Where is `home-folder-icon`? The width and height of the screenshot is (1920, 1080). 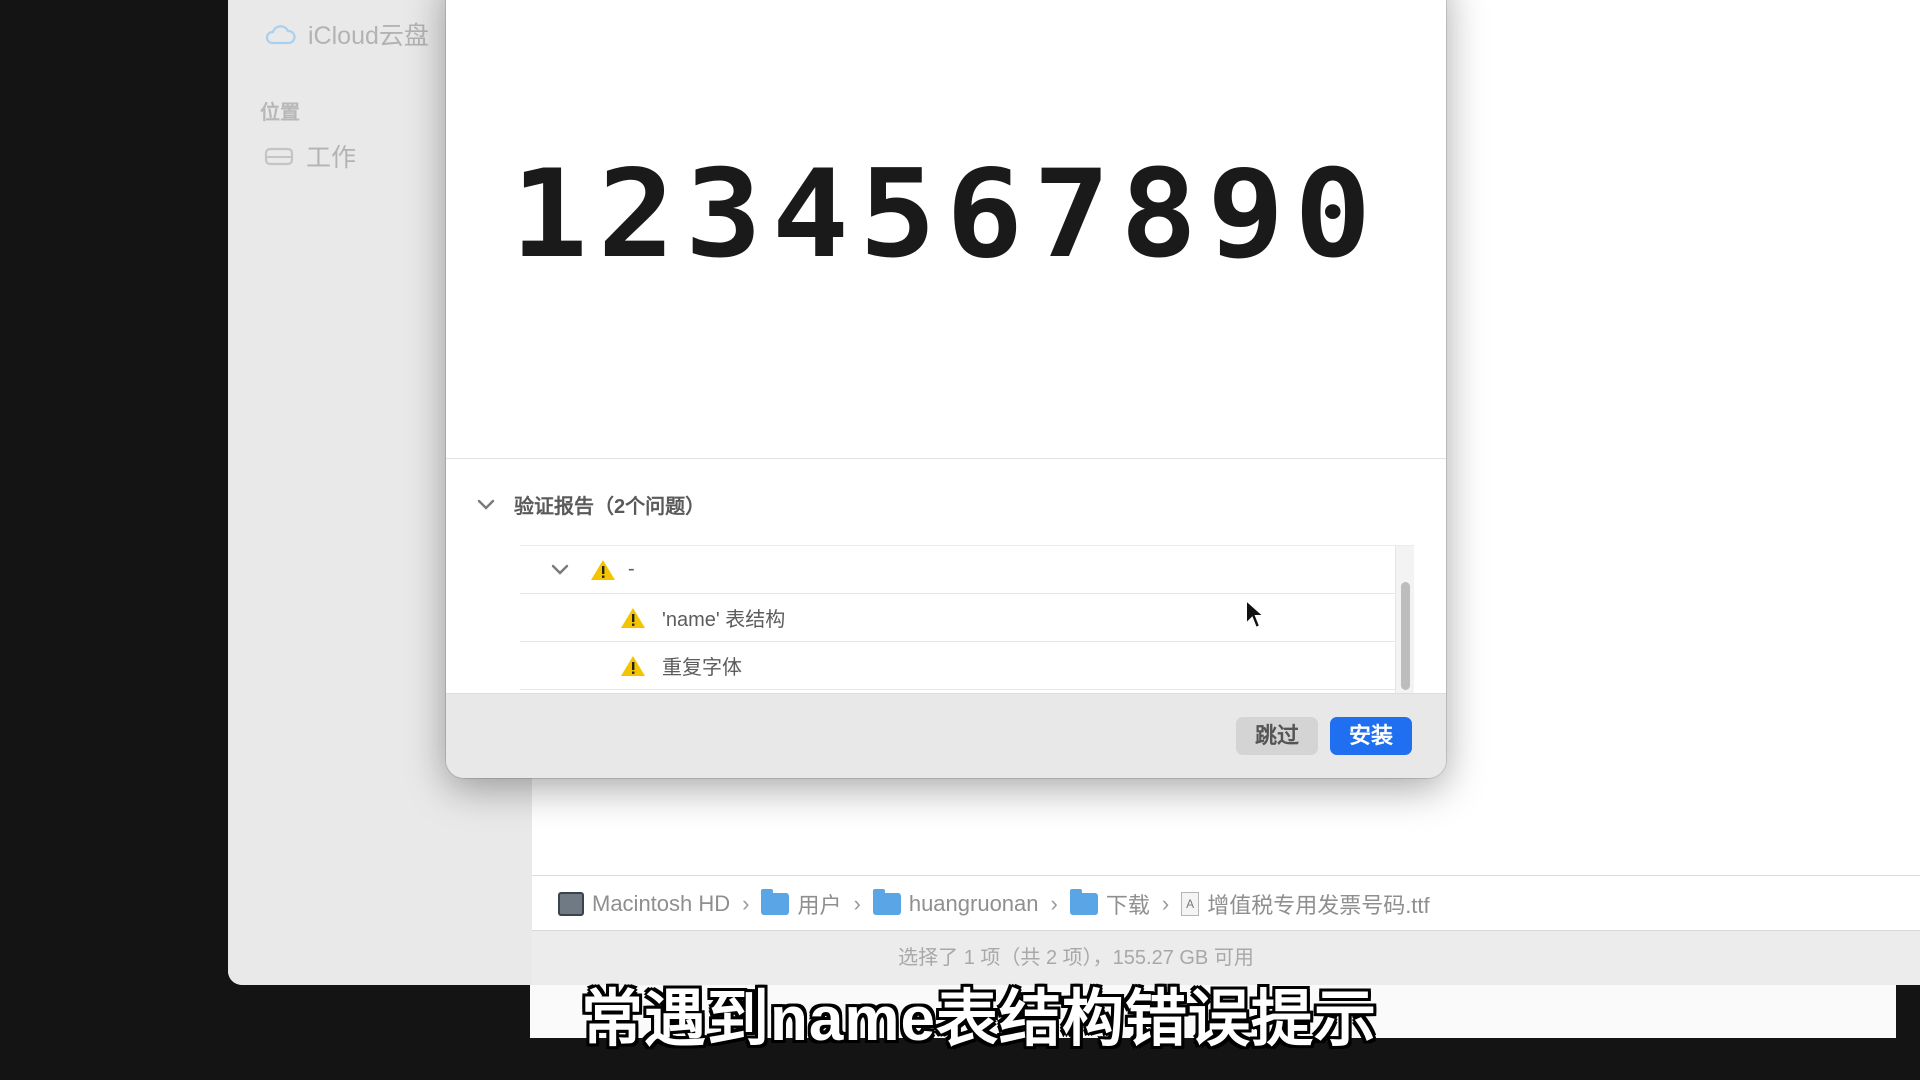
home-folder-icon is located at coordinates (886, 901).